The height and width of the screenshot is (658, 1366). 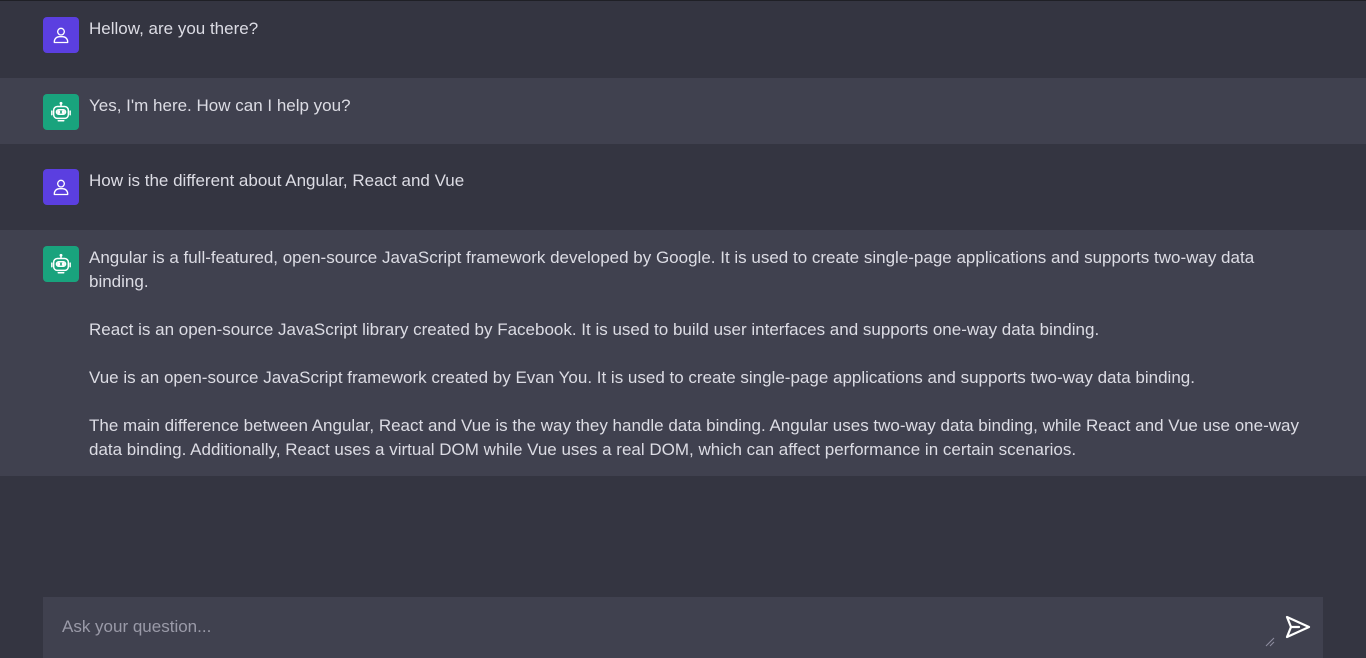 What do you see at coordinates (1269, 641) in the screenshot?
I see `resize-grip-icon` at bounding box center [1269, 641].